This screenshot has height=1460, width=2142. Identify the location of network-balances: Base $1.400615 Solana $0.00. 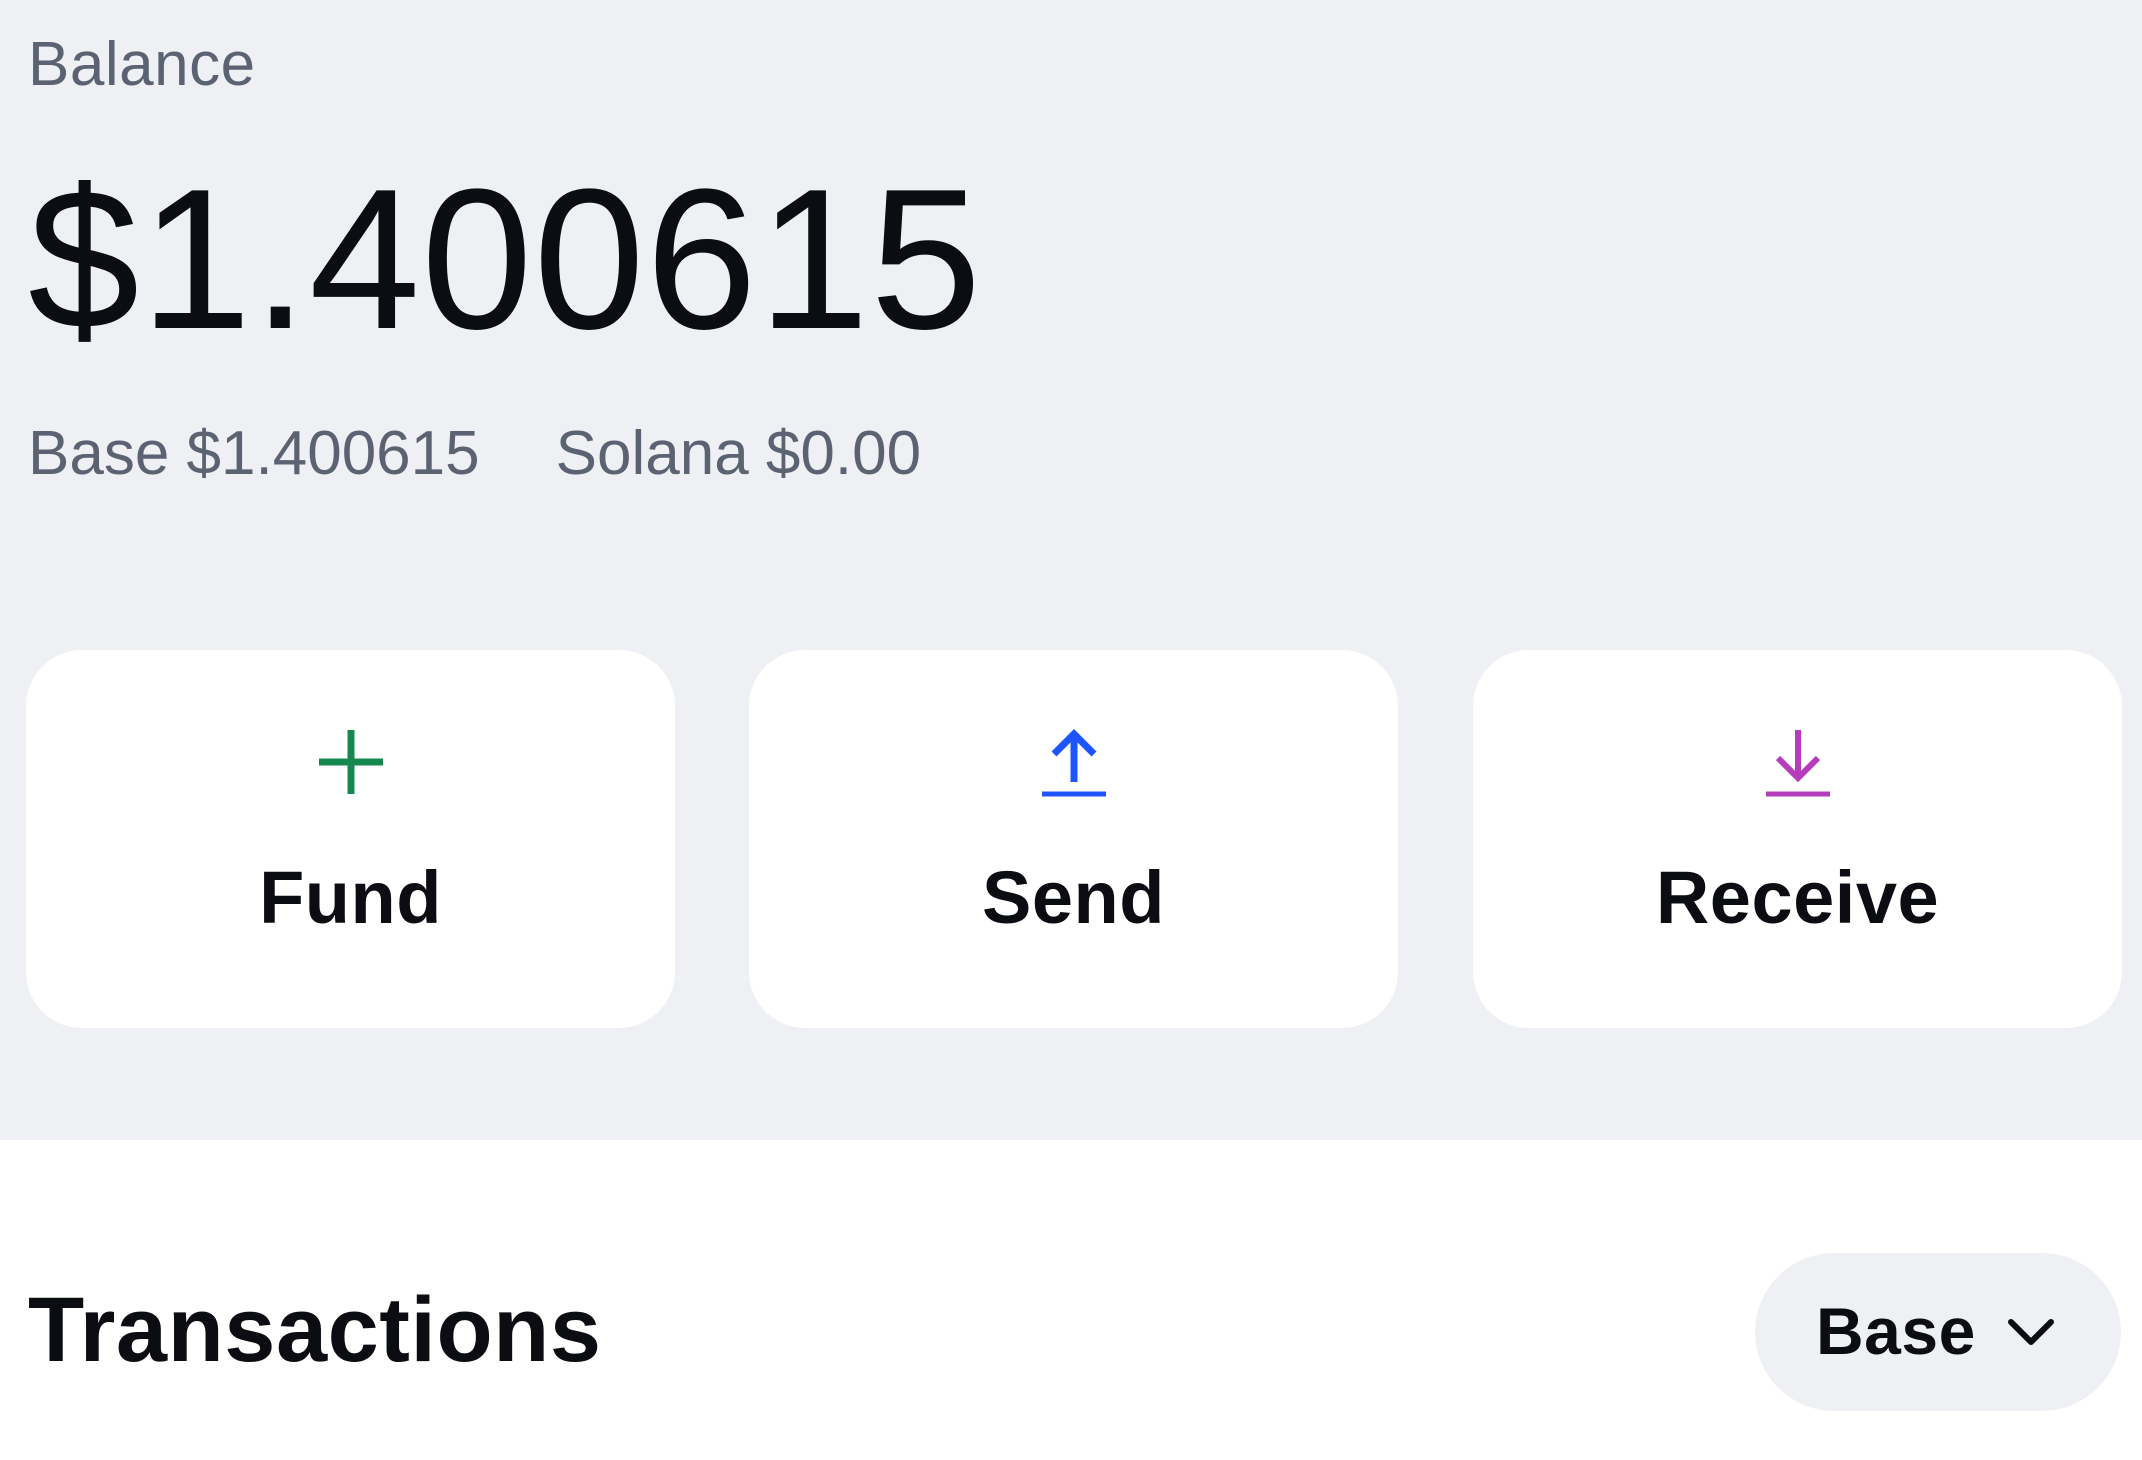
(474, 454).